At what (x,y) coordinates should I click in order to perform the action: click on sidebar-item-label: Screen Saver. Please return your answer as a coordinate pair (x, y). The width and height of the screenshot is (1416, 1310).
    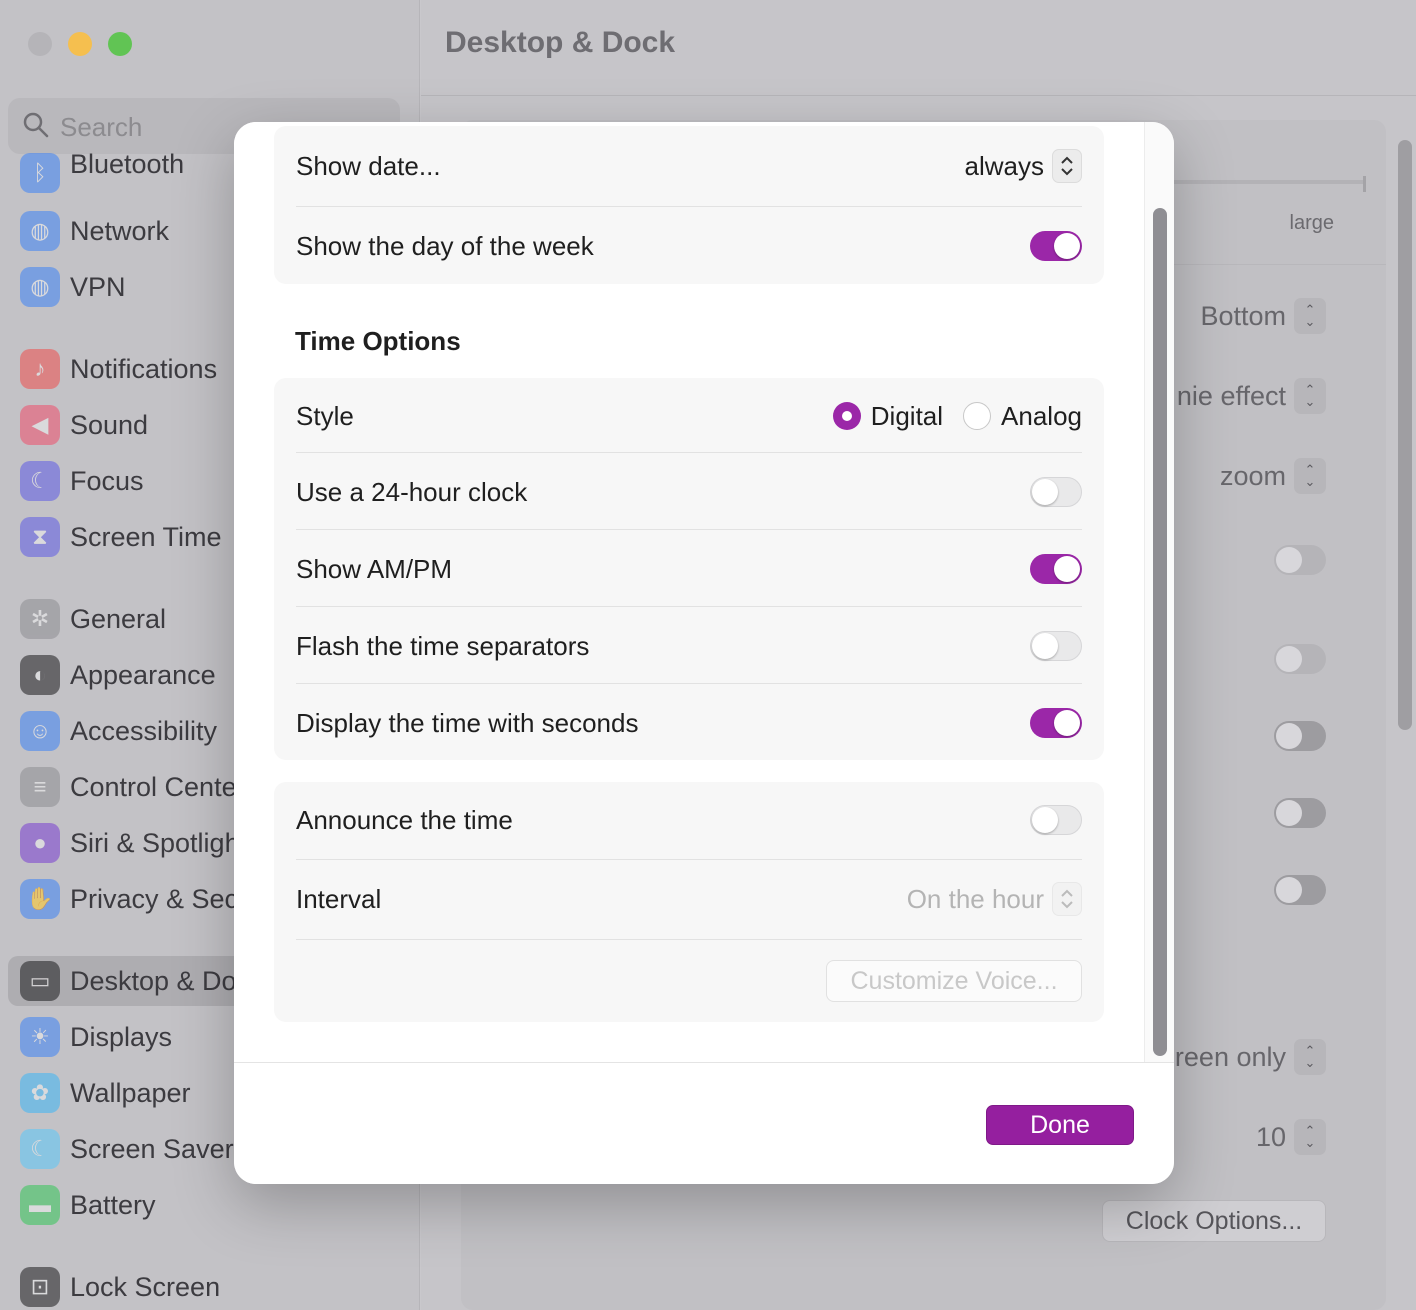
    Looking at the image, I should click on (152, 1148).